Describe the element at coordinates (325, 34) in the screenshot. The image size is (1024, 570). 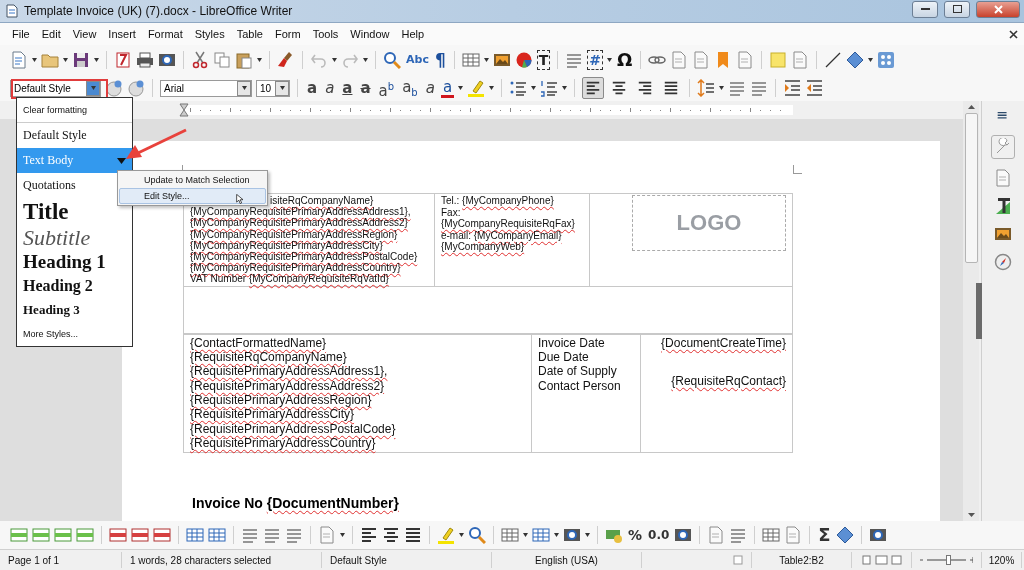
I see `menu-item: Tools` at that location.